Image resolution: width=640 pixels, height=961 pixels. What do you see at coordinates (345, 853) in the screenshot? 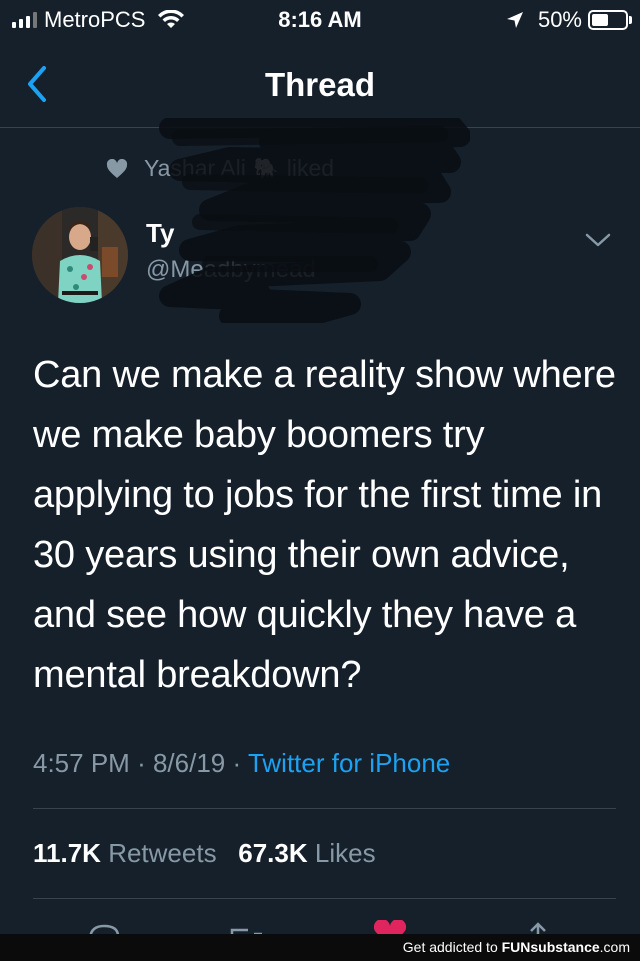
I see `likes-label: Likes` at bounding box center [345, 853].